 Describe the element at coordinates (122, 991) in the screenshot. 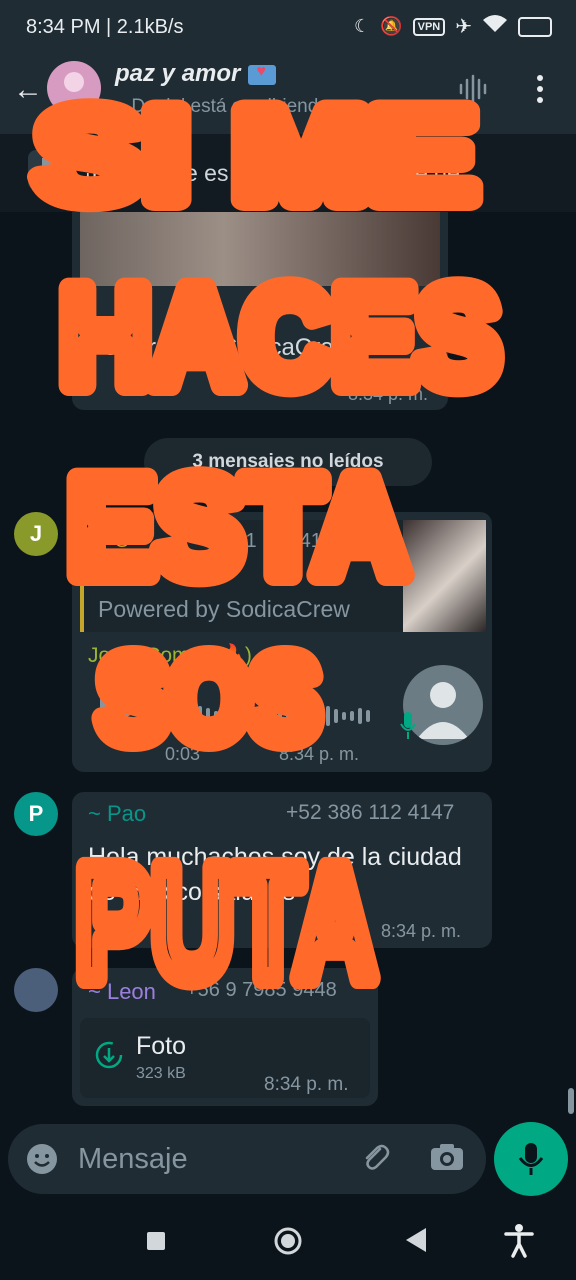

I see `sender-name: ~ Leon` at that location.